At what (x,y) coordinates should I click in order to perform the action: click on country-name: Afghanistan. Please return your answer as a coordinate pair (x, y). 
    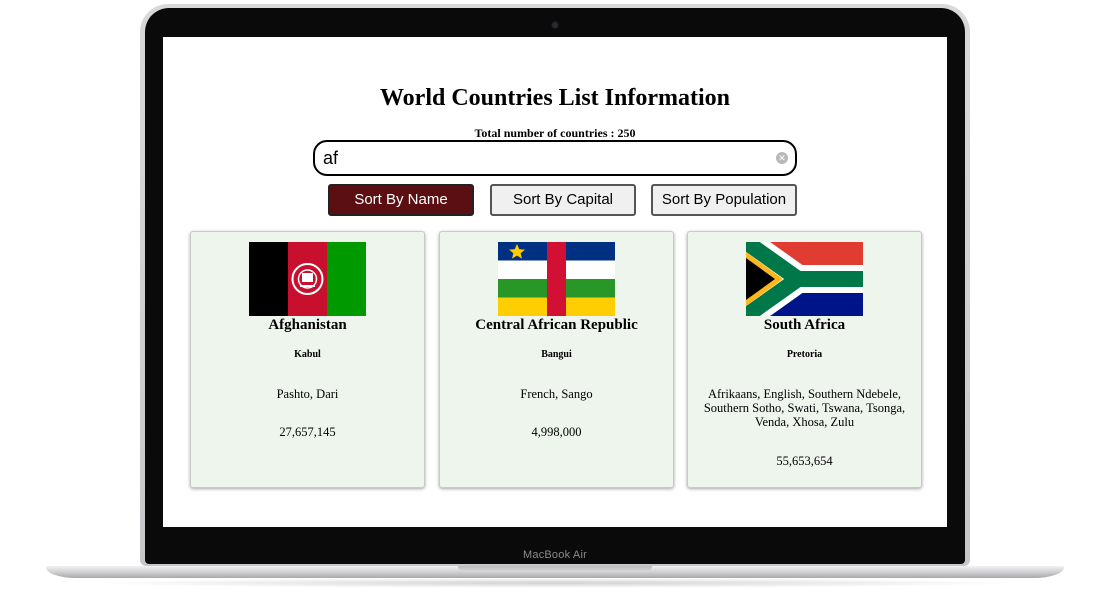
    Looking at the image, I should click on (307, 325).